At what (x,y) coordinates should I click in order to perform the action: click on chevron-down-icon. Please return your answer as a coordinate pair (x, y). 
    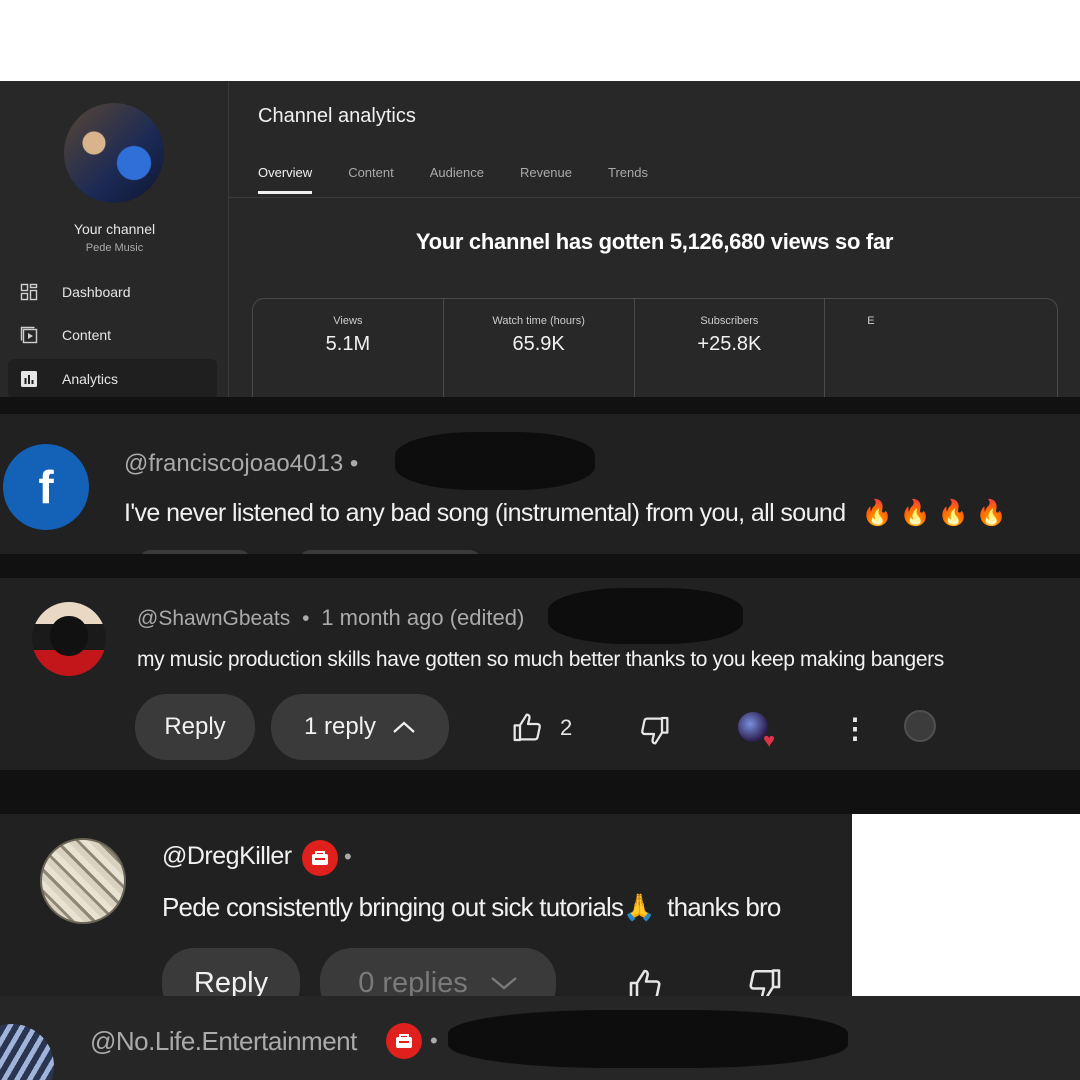
    Looking at the image, I should click on (504, 983).